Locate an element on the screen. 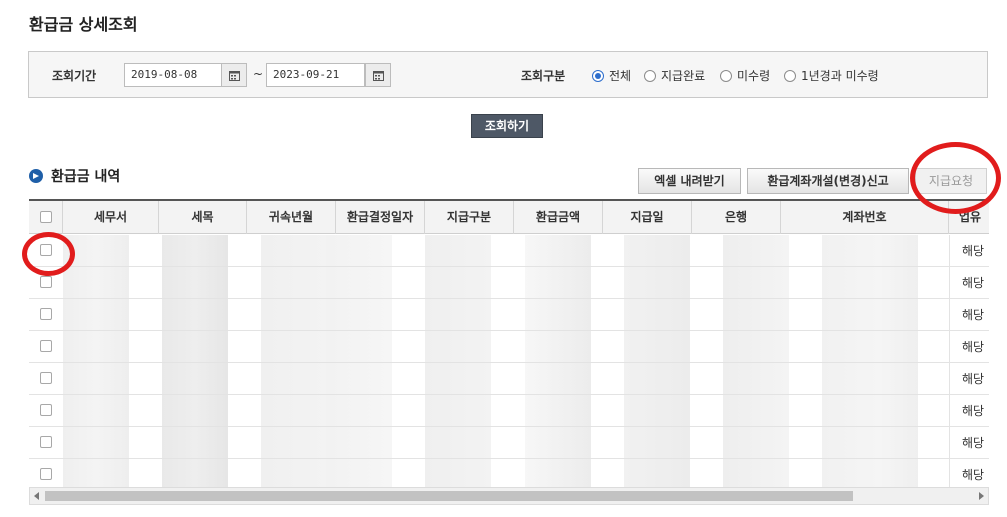 This screenshot has width=1007, height=517. start-date-input: 2019-08-08 is located at coordinates (173, 75).